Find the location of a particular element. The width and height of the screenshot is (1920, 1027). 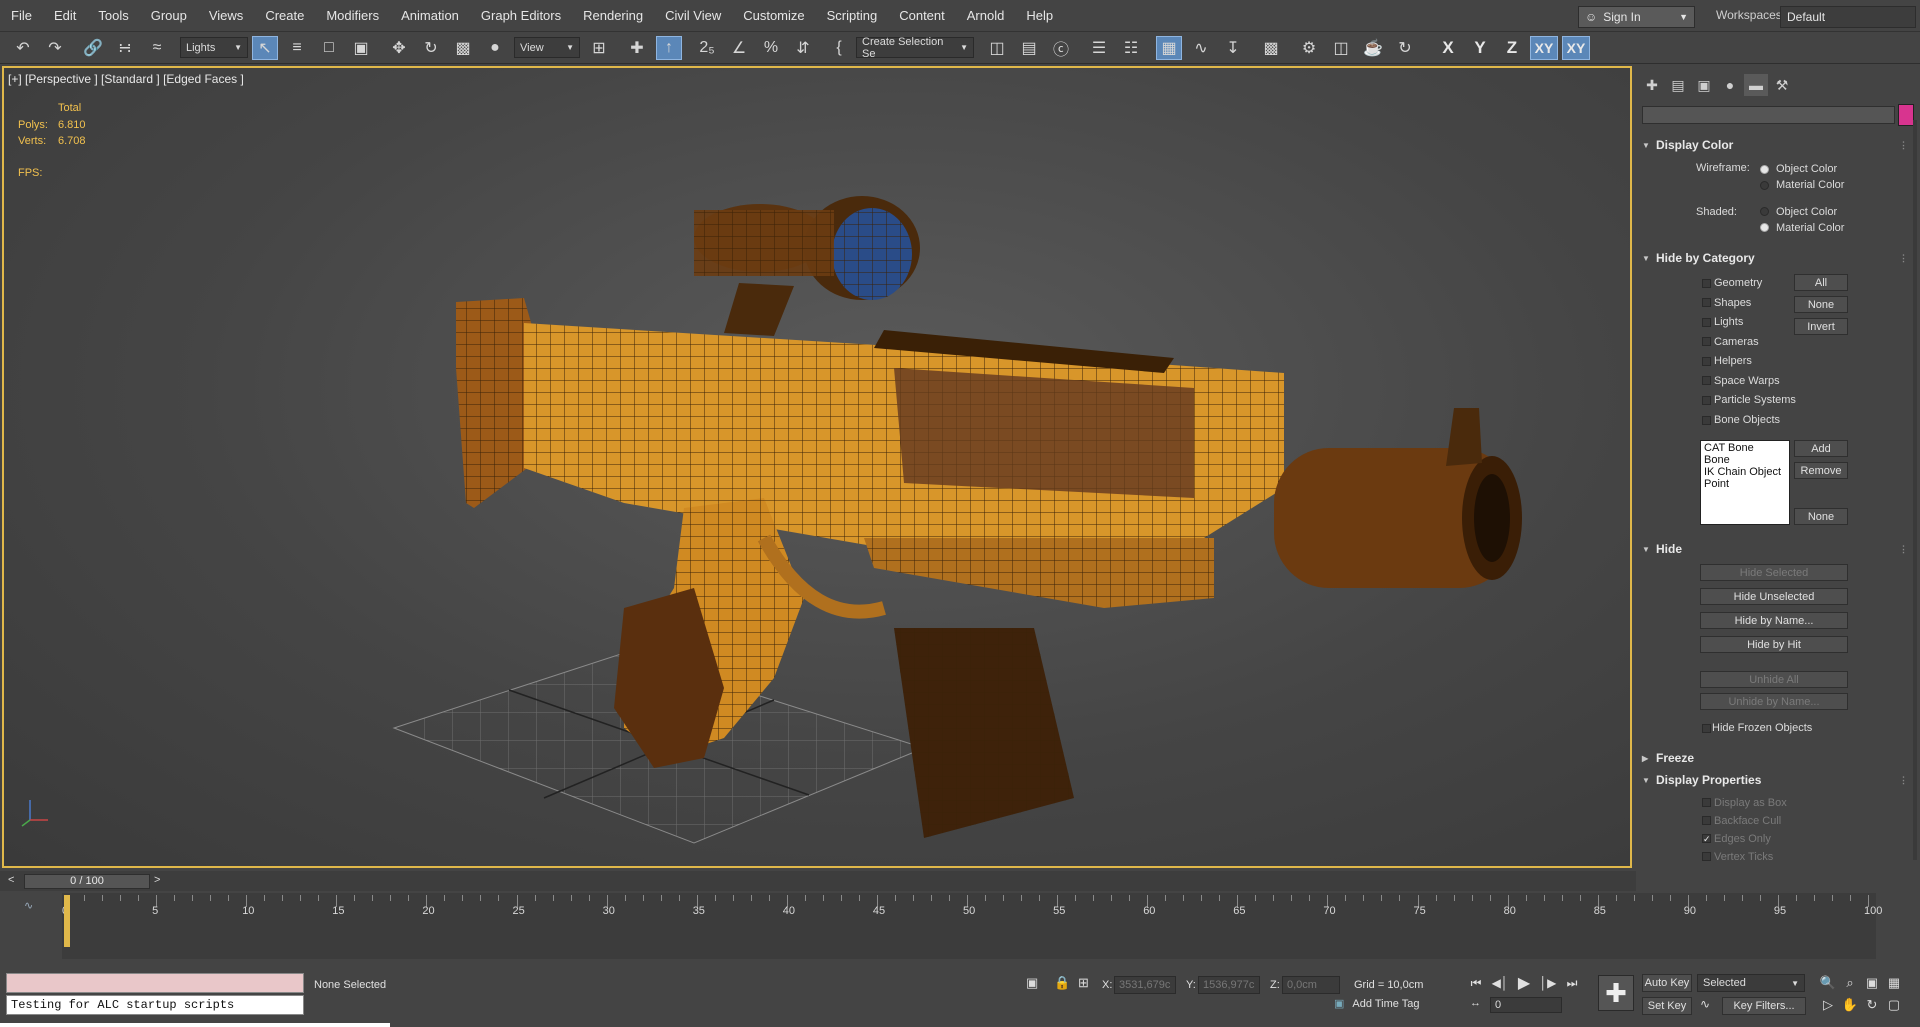

menu-file: File is located at coordinates (21, 16).